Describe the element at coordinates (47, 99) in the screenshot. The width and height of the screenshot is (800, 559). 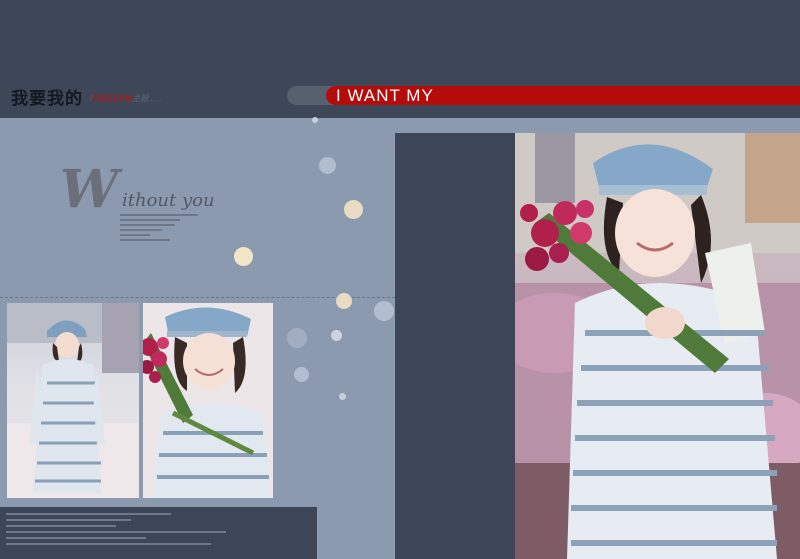
I see `page-title: 我要我的` at that location.